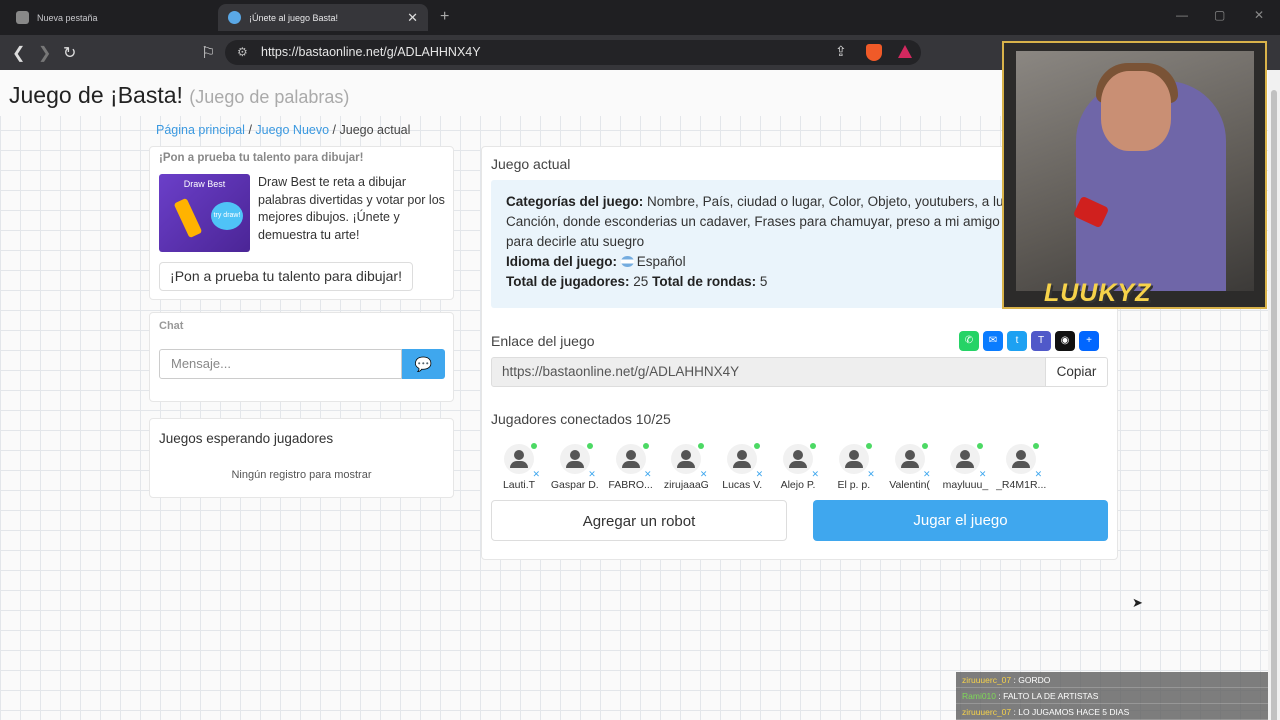 This screenshot has height=720, width=1280. Describe the element at coordinates (763, 281) in the screenshot. I see `rounds-value: 5` at that location.